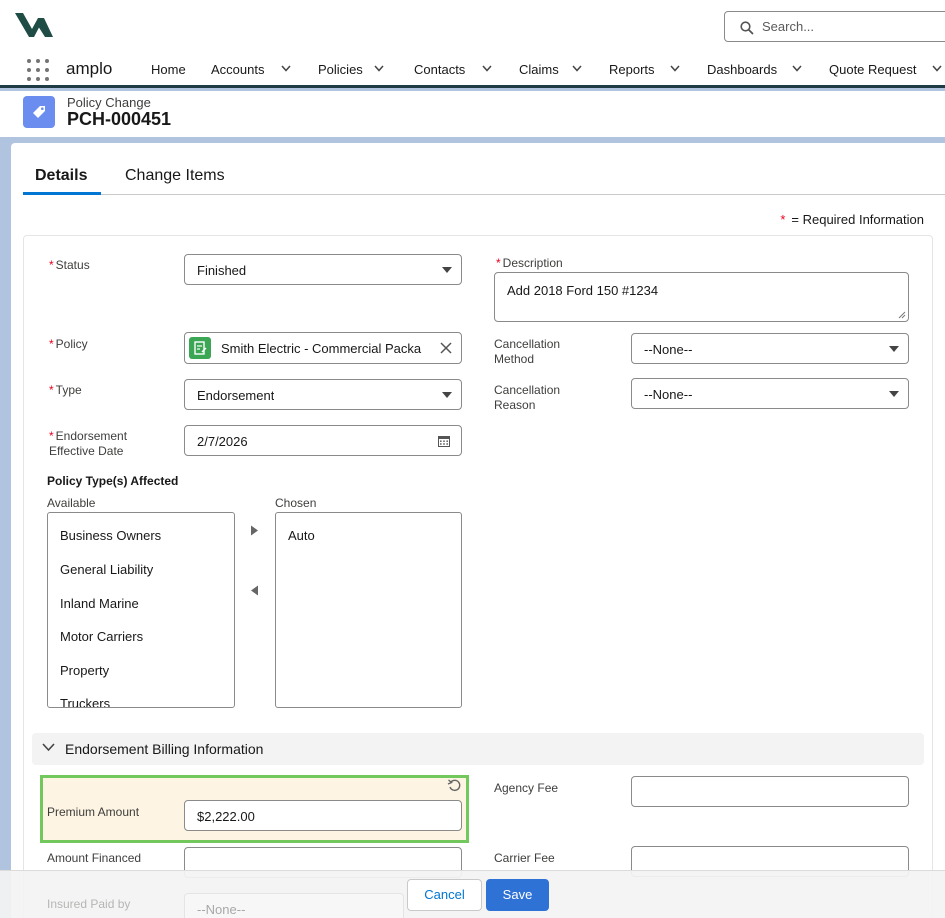 This screenshot has height=918, width=945. Describe the element at coordinates (236, 395) in the screenshot. I see `type-value: Endorsement` at that location.